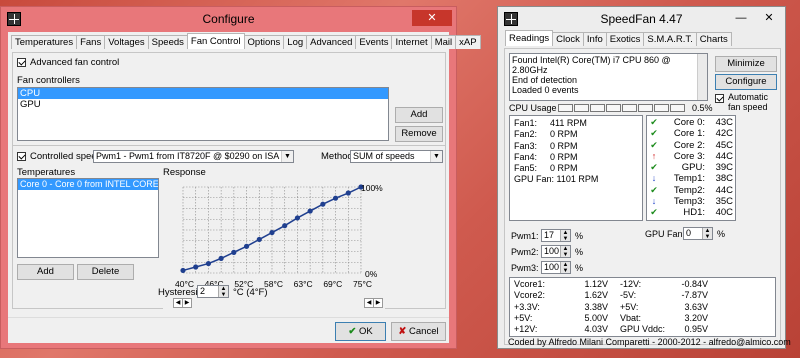 This screenshot has width=800, height=358. Describe the element at coordinates (91, 42) in the screenshot. I see `tab-fans: Fans` at that location.